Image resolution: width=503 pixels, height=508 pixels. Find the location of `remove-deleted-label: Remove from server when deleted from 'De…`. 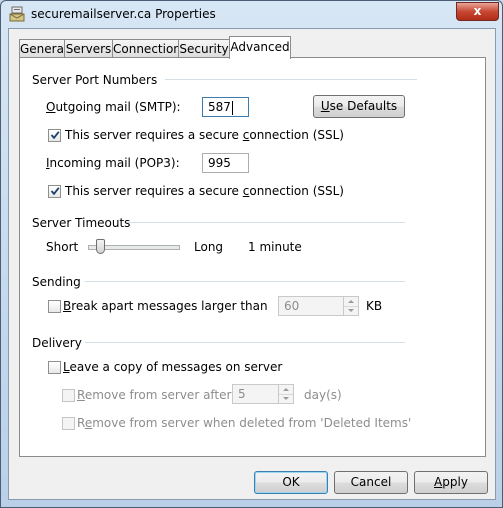

remove-deleted-label: Remove from server when deleted from 'De… is located at coordinates (244, 423).